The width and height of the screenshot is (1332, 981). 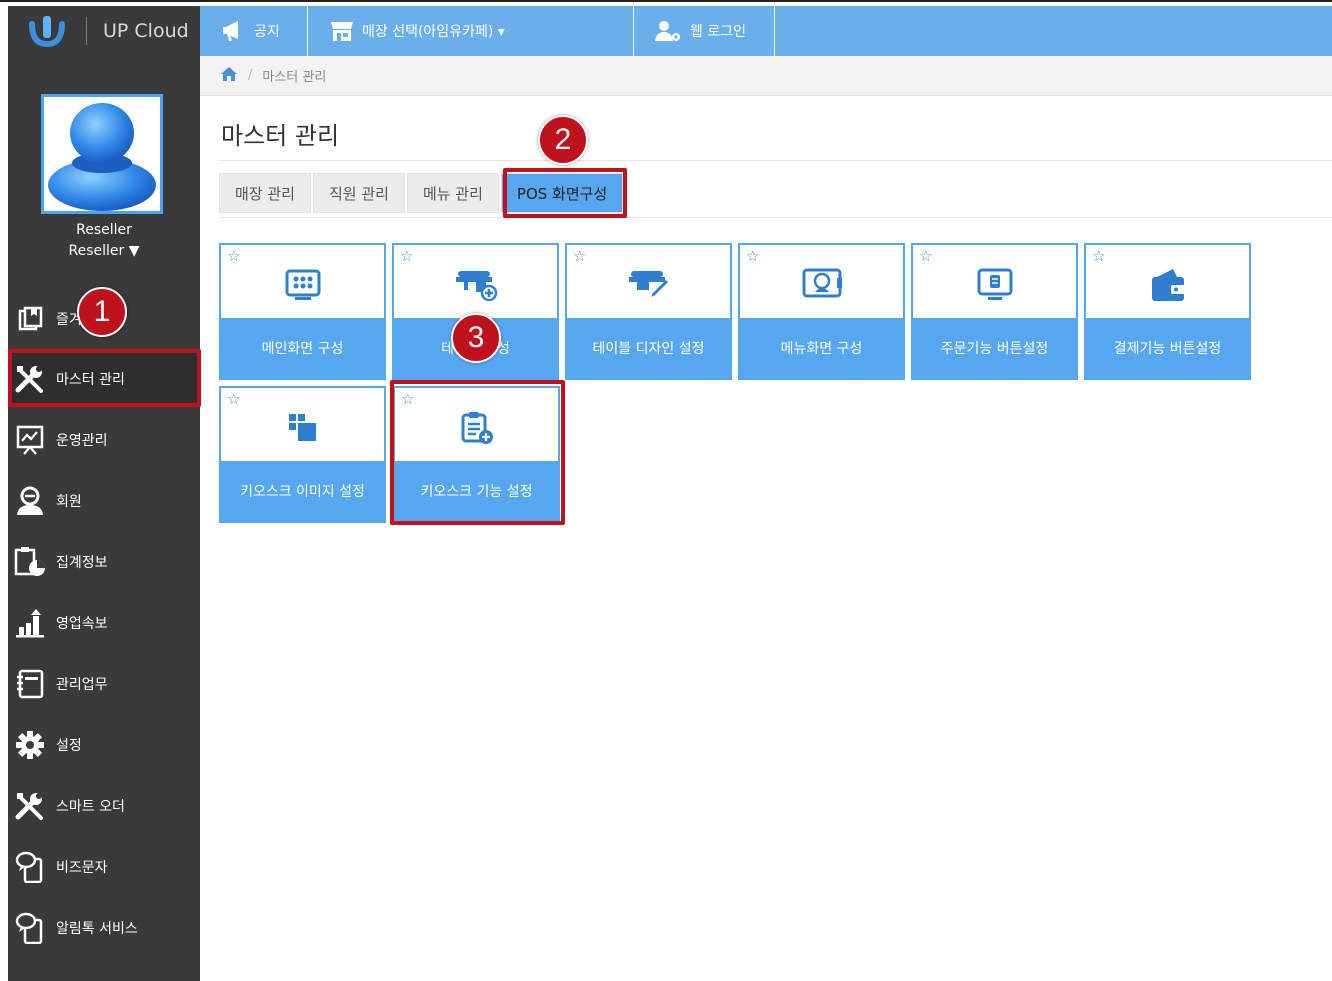 I want to click on web-login-label: 웹 로그인, so click(x=718, y=32).